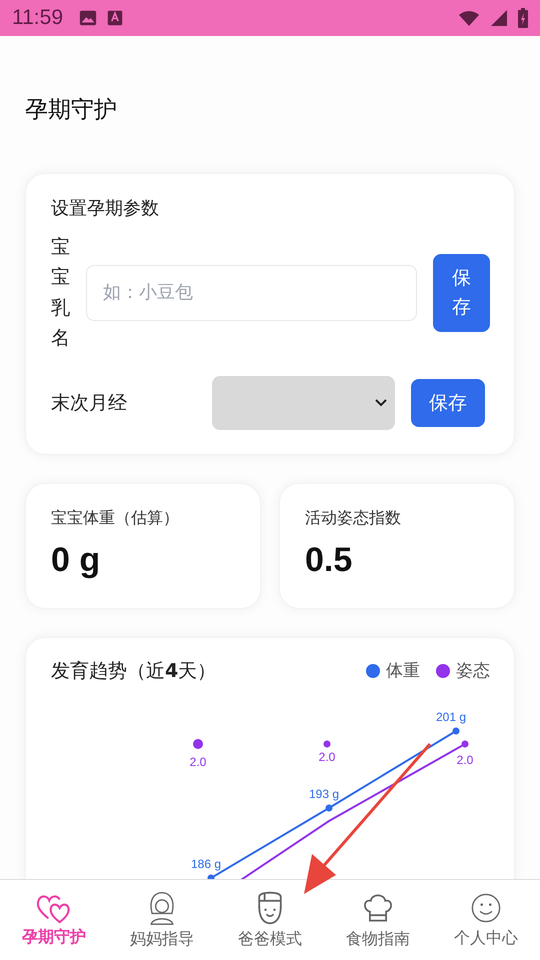  I want to click on data-label: 201 g, so click(451, 717).